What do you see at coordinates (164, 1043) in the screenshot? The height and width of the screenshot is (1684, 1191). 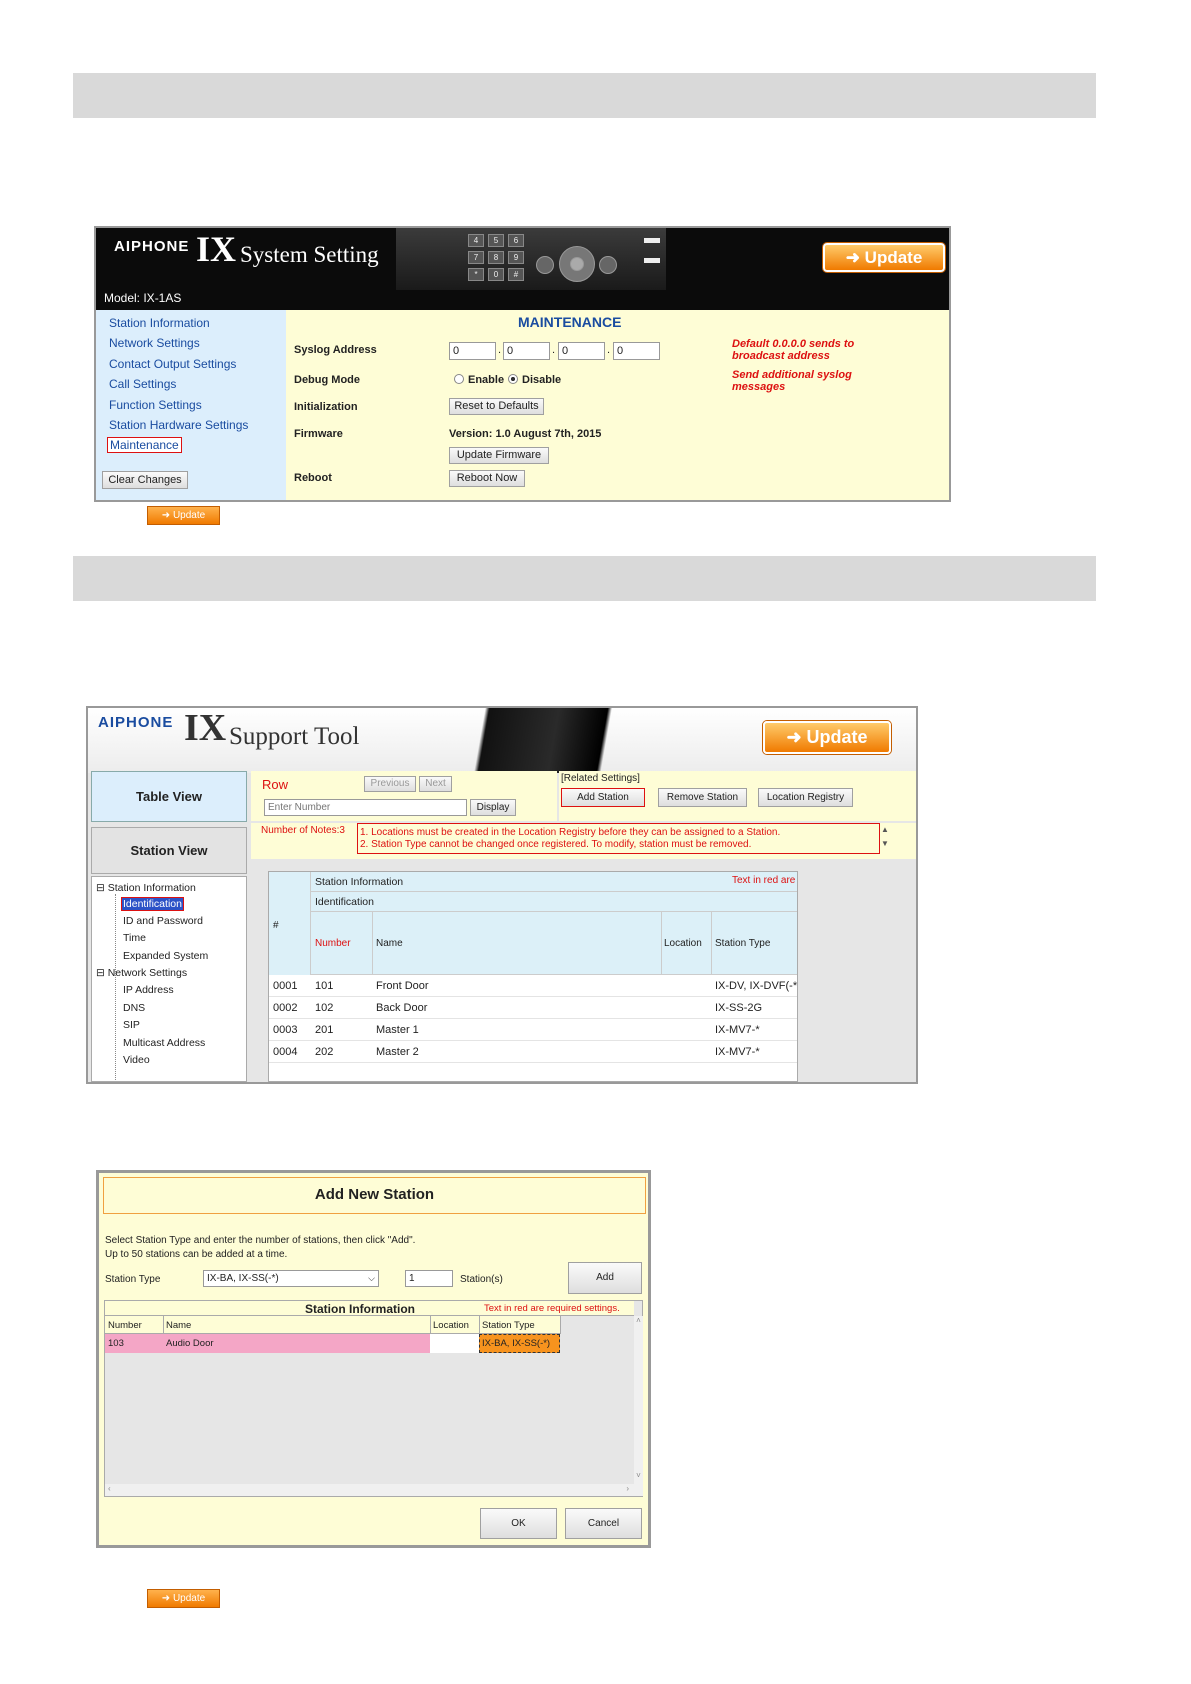 I see `tree-item-multicast-address: Multicast Address` at bounding box center [164, 1043].